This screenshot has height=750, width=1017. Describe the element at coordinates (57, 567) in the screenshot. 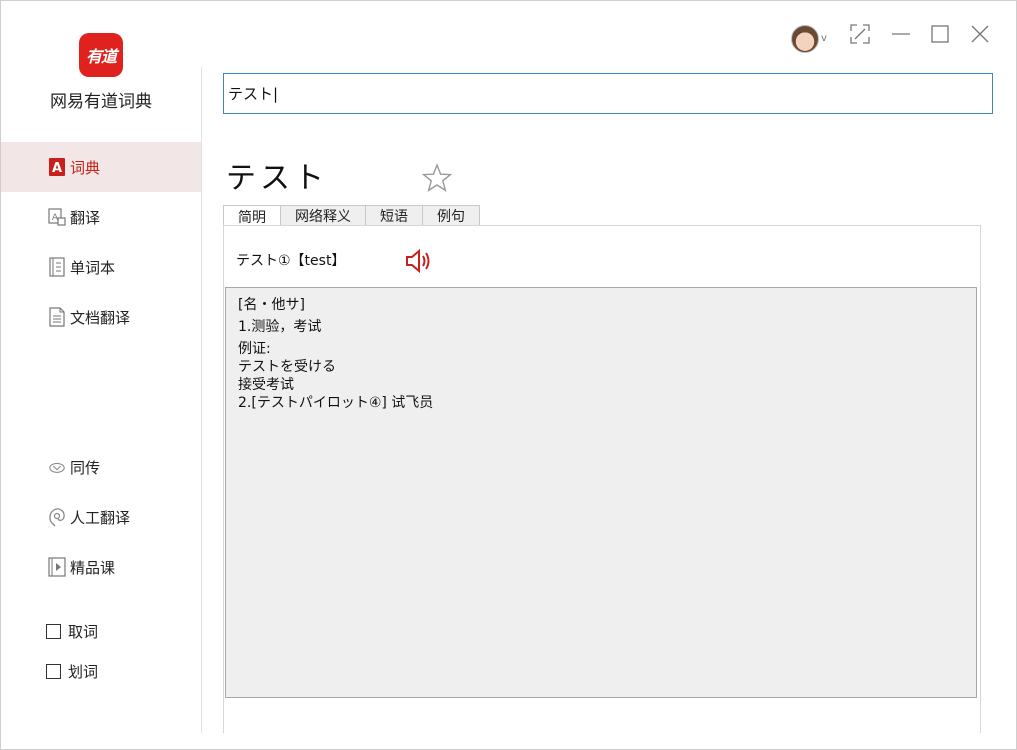

I see `course-icon` at that location.